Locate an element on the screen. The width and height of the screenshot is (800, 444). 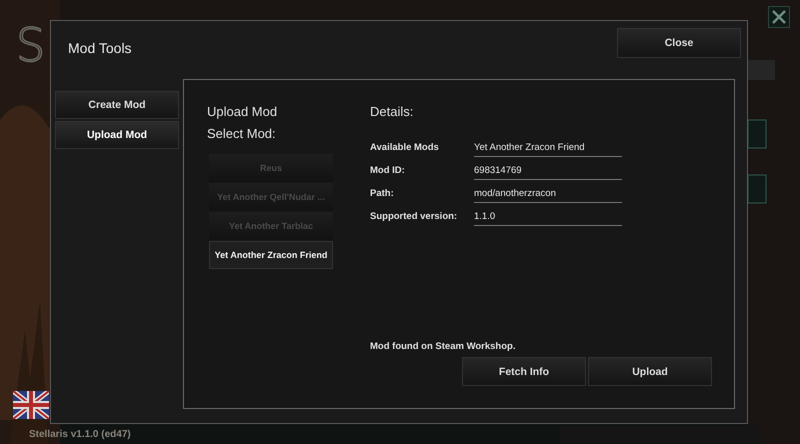
sidebar-tab: Upload Mod is located at coordinates (117, 135).